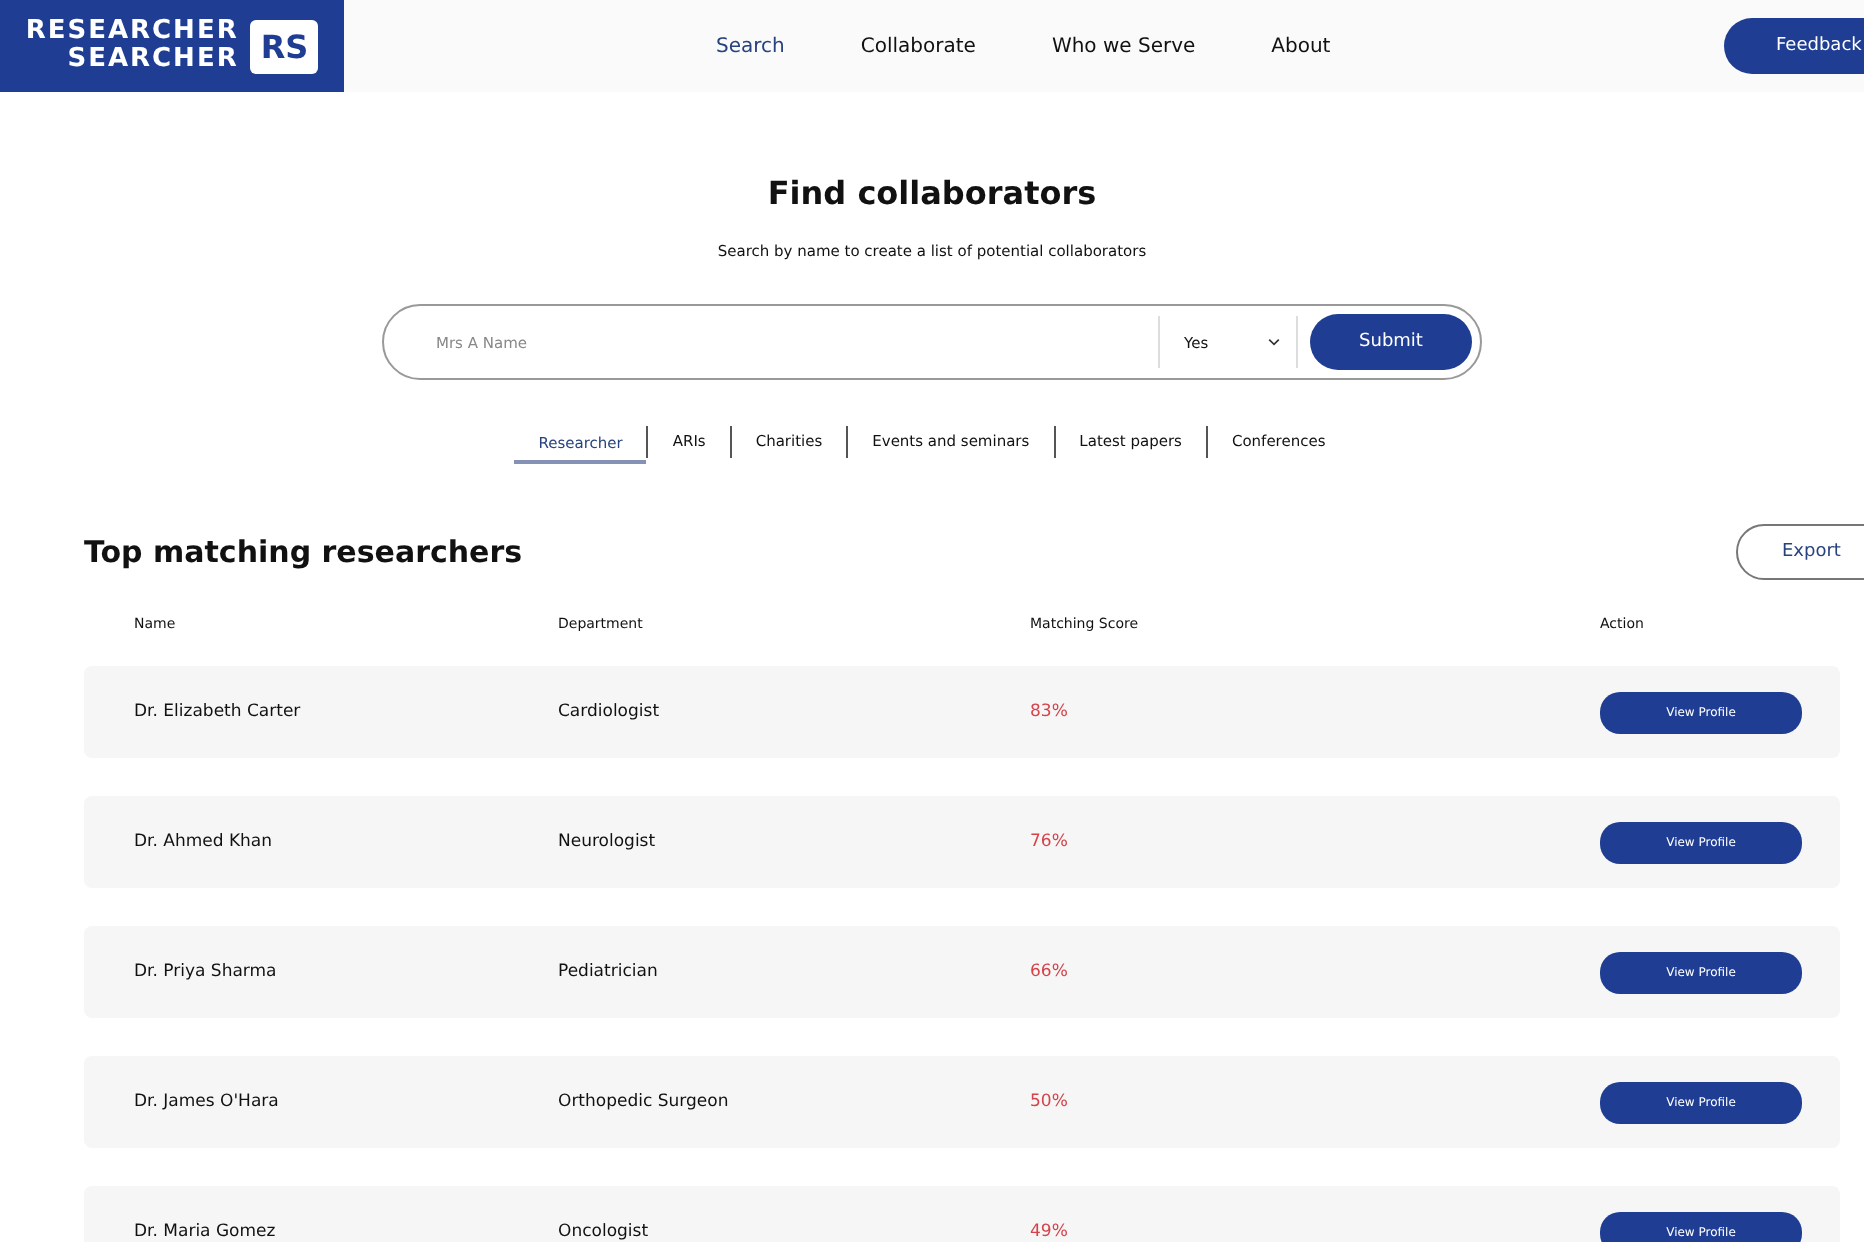 This screenshot has height=1242, width=1864. Describe the element at coordinates (610, 712) in the screenshot. I see `department-cell-text: Cardiologist` at that location.